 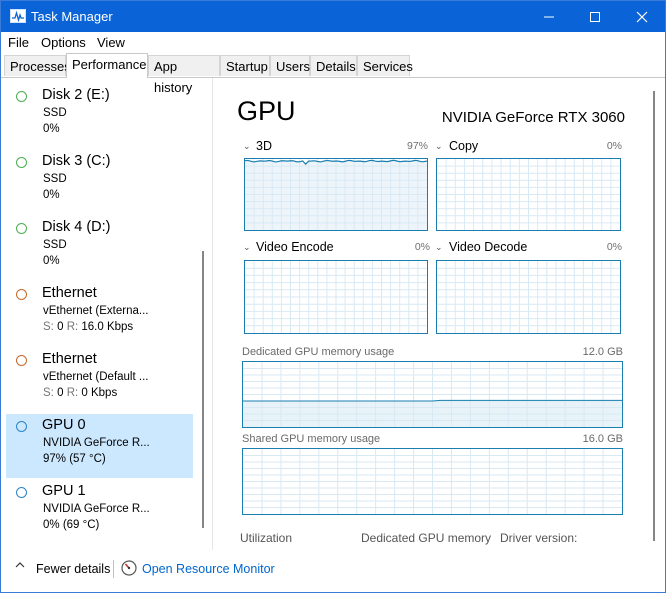 I want to click on maximize-button, so click(x=595, y=16).